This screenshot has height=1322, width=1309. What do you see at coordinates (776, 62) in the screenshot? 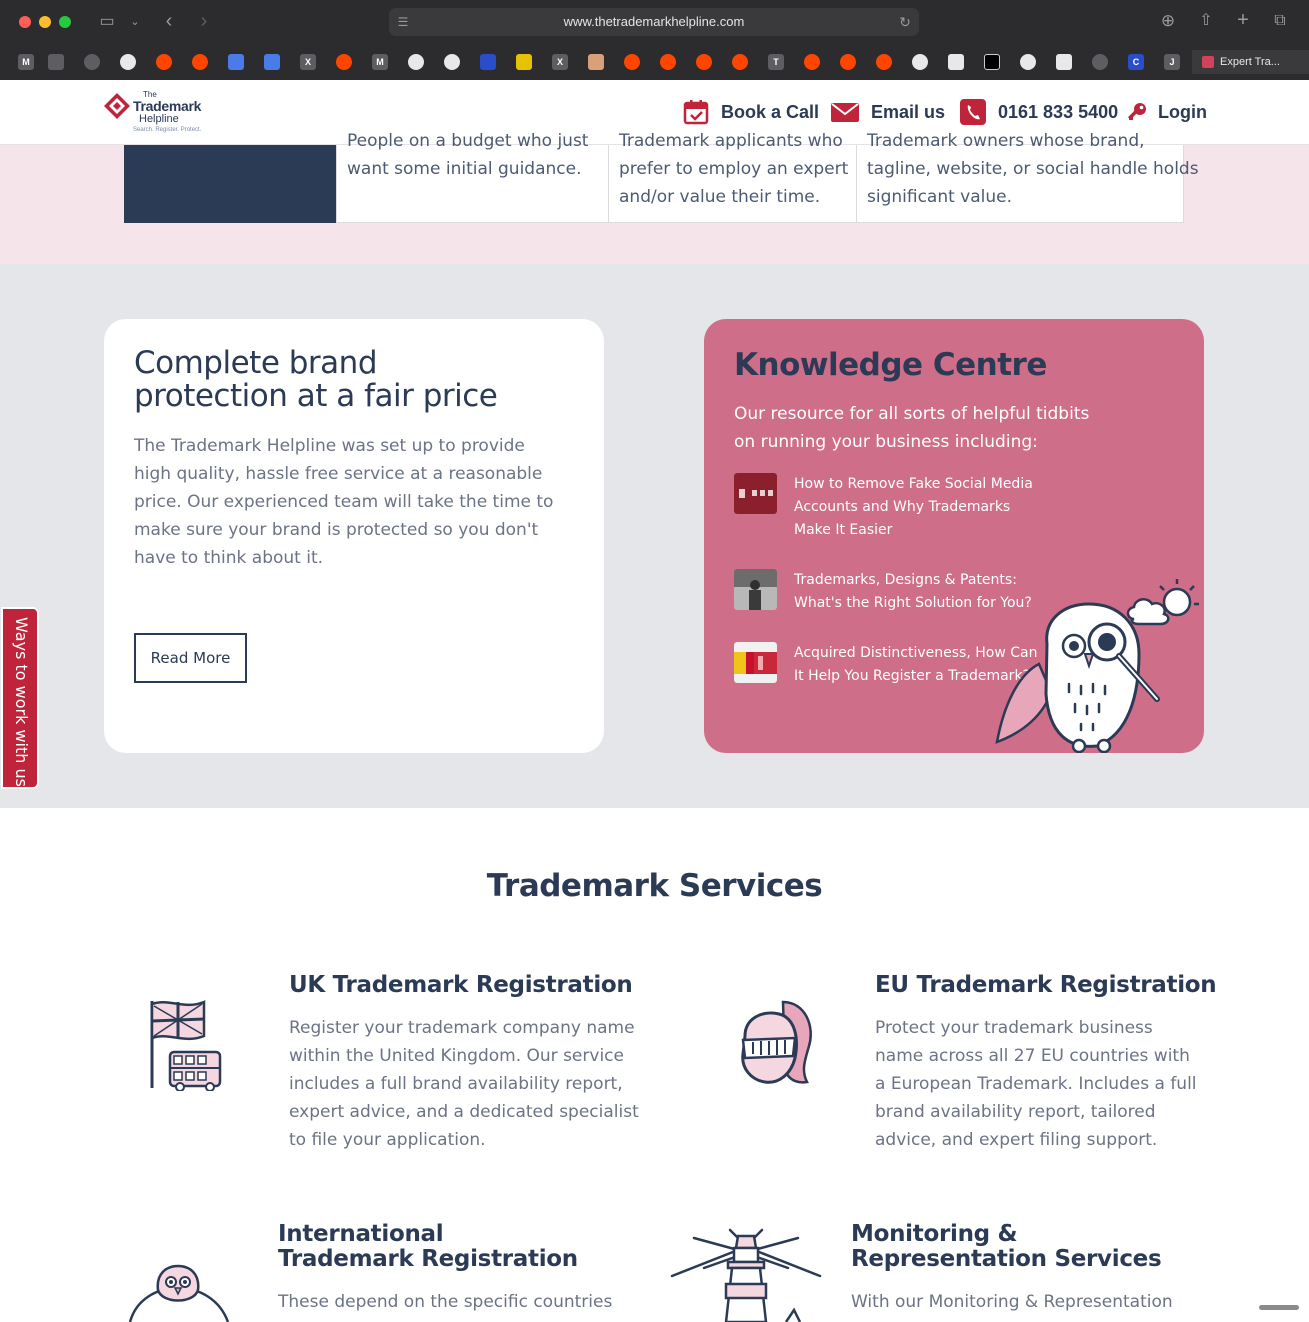
I see `pinned-tab-icon: T` at bounding box center [776, 62].